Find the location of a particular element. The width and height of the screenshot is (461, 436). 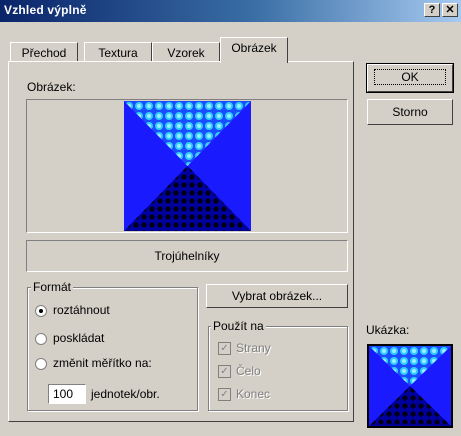

cancel-button: Storno is located at coordinates (410, 112).